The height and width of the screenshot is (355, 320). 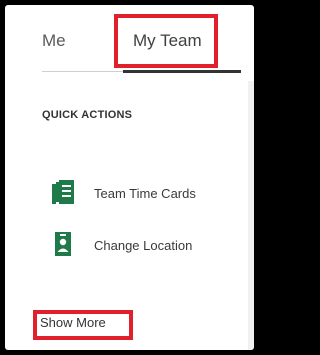 I want to click on action-label: Team Time Cards, so click(x=145, y=193).